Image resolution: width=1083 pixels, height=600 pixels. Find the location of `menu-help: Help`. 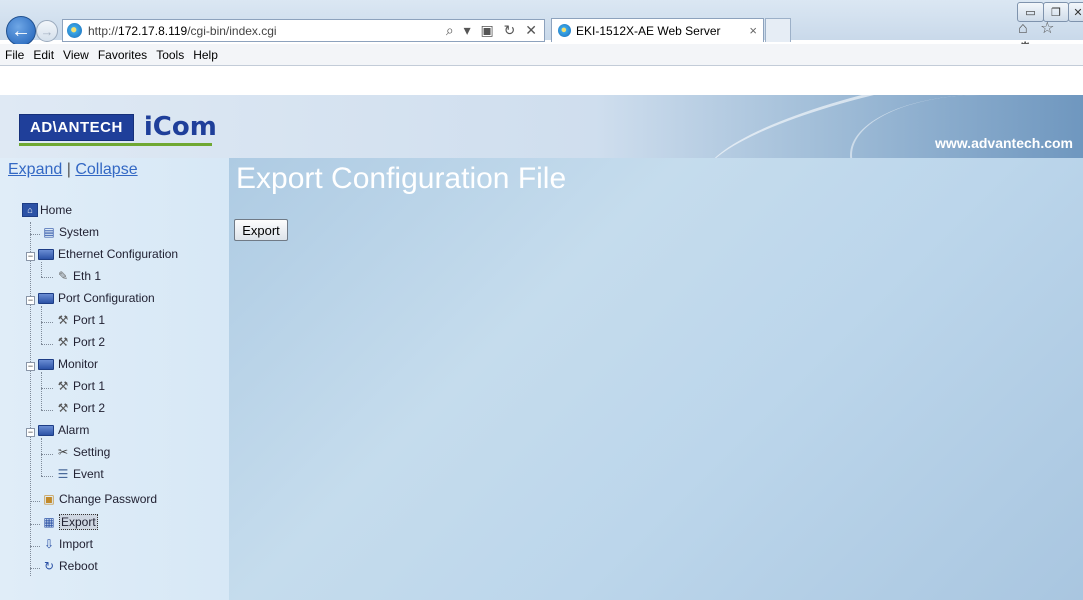

menu-help: Help is located at coordinates (205, 55).